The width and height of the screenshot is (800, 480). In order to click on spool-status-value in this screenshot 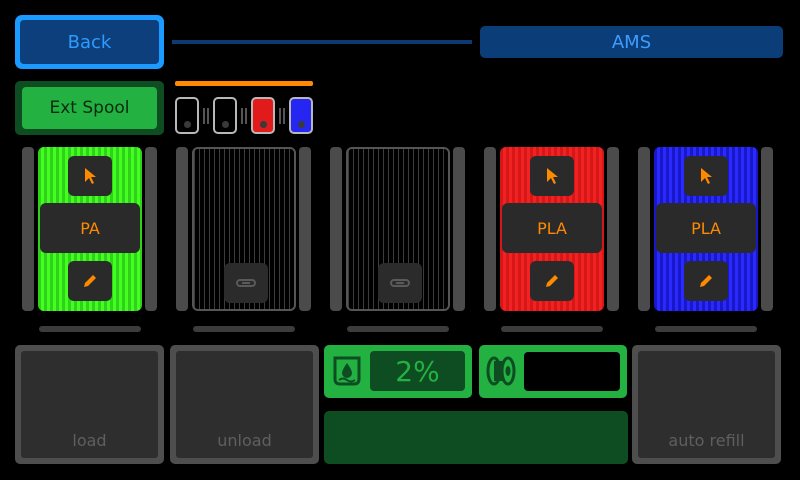, I will do `click(572, 371)`.